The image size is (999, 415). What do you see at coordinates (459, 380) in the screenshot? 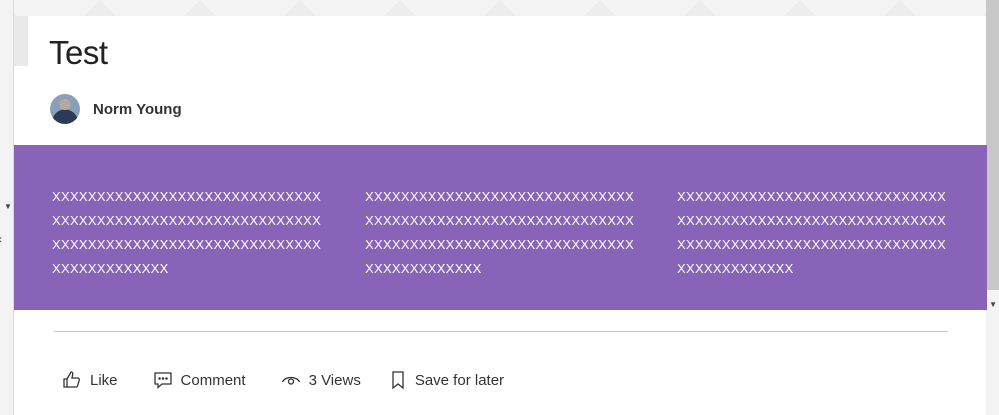
I see `save-for-later-label: Save for later` at bounding box center [459, 380].